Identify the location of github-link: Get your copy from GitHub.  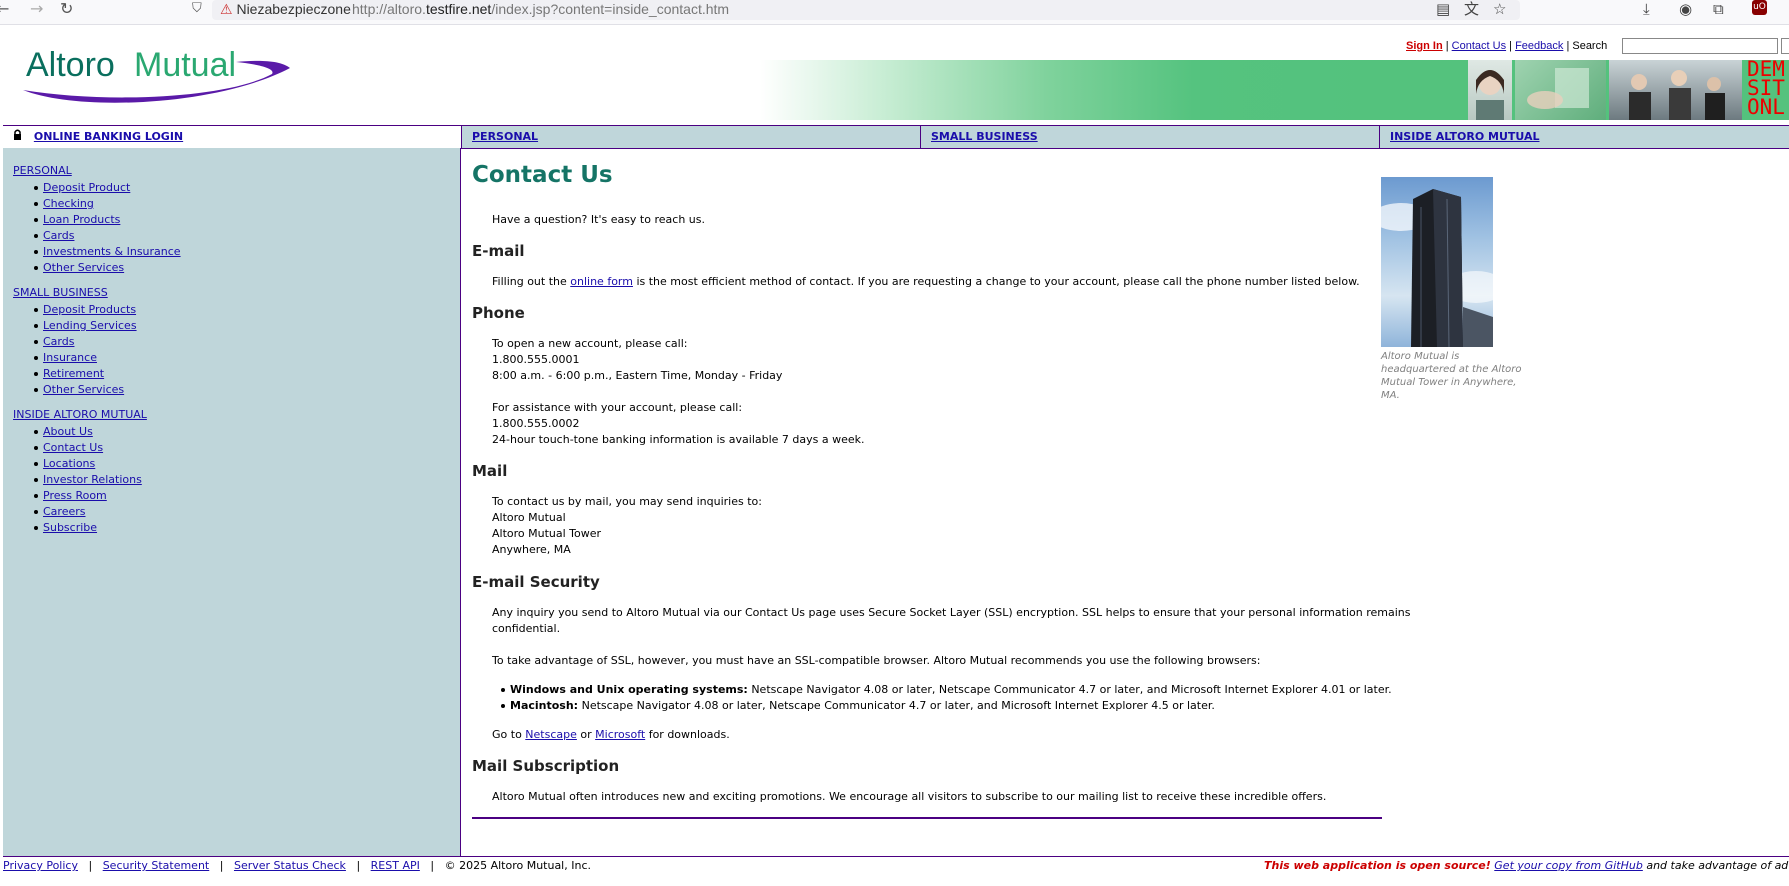
(1568, 865).